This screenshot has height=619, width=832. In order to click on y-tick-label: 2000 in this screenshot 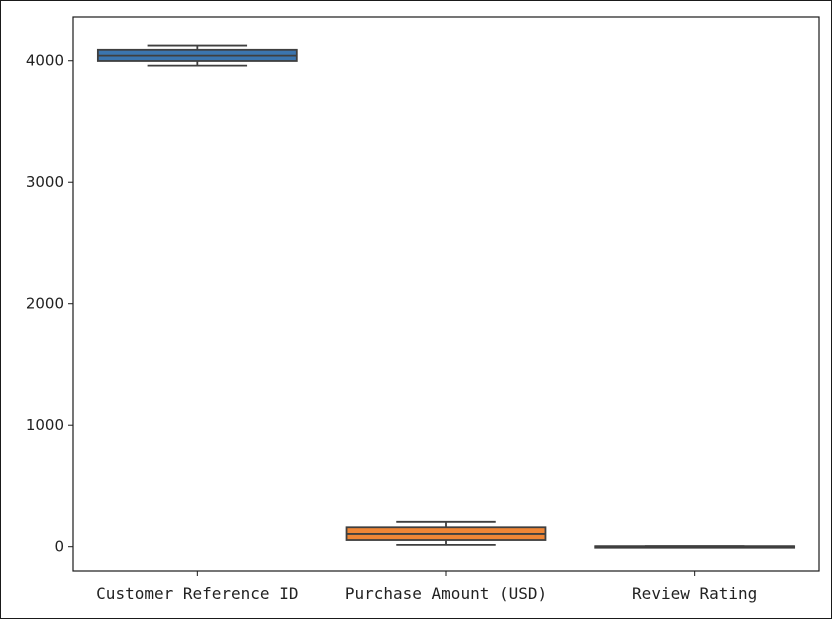, I will do `click(45, 304)`.